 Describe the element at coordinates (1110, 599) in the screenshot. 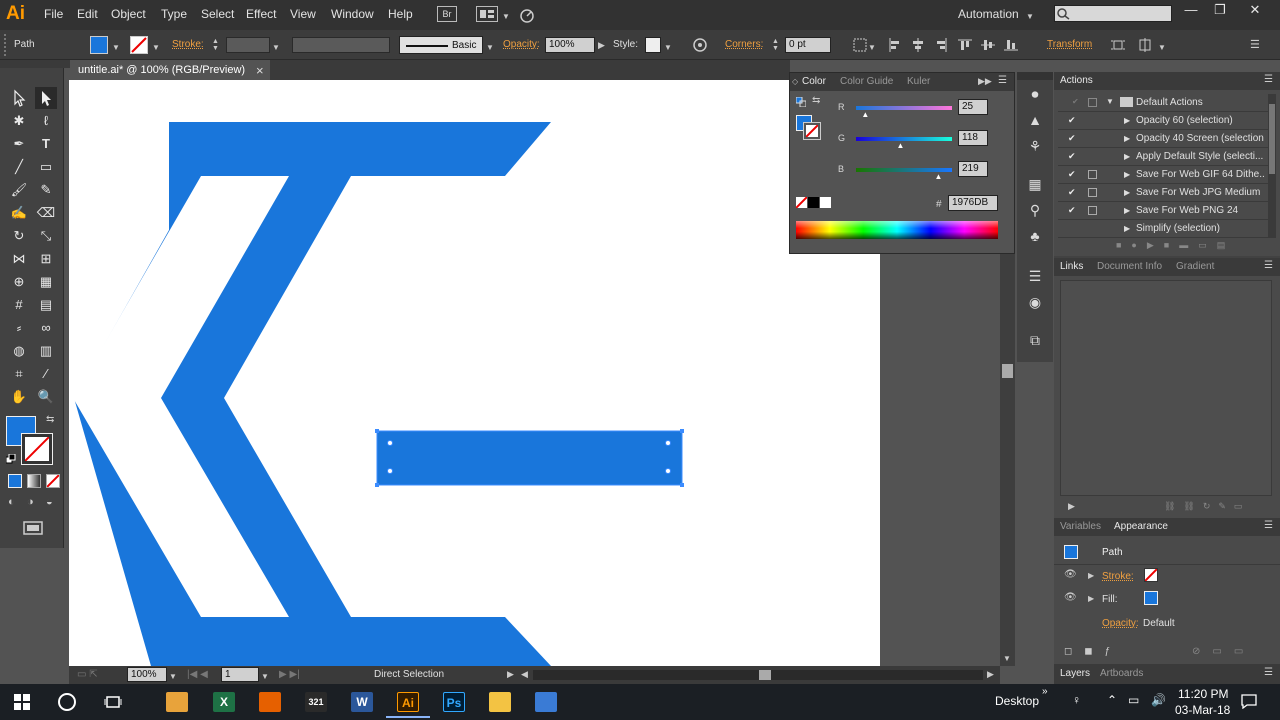

I see `appearance-fill-label: Fill:` at that location.